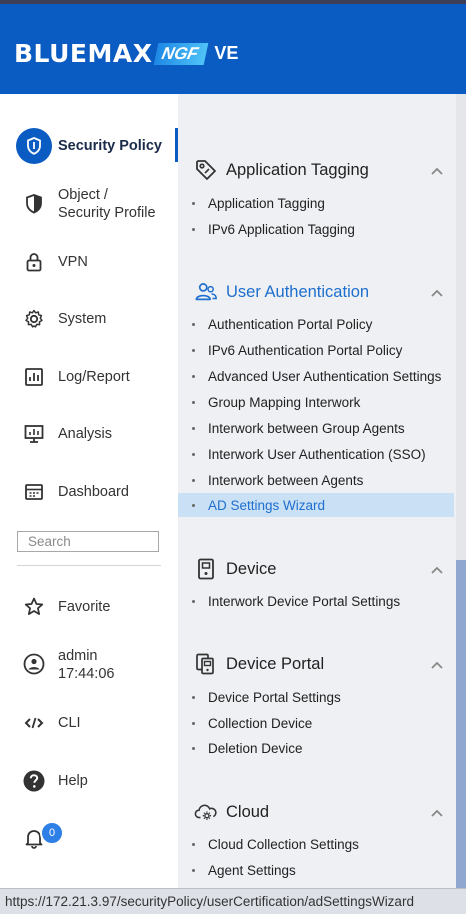 The width and height of the screenshot is (466, 914). I want to click on nav-label: Help, so click(73, 781).